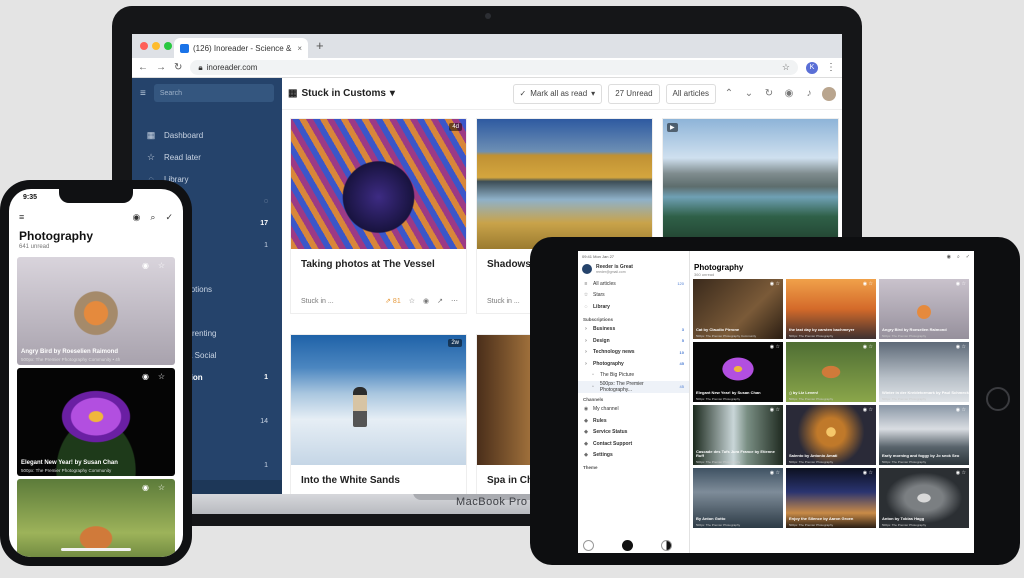 This screenshot has height=578, width=1024. Describe the element at coordinates (750, 184) in the screenshot. I see `article-image: ▶` at that location.